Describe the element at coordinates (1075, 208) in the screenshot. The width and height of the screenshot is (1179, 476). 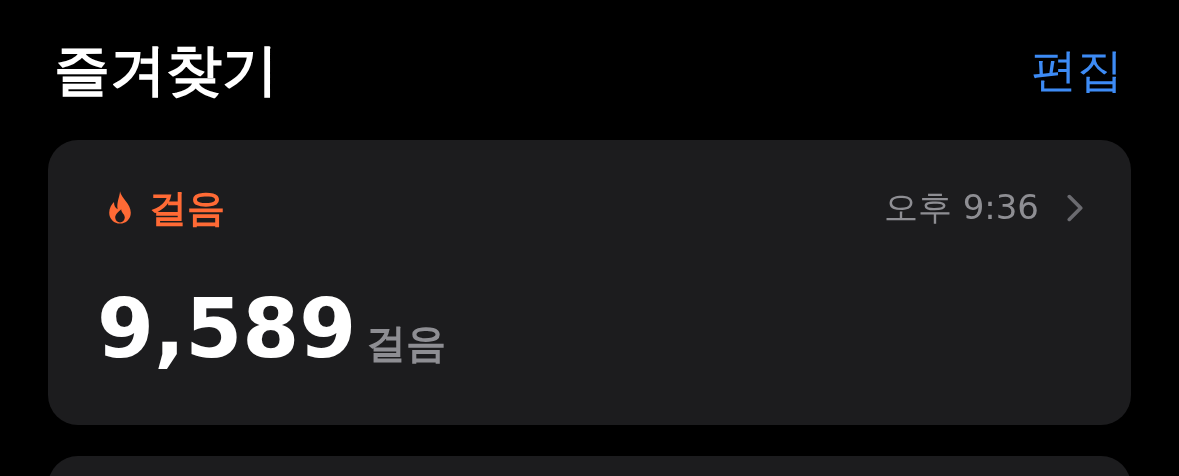
I see `chevron-icon` at that location.